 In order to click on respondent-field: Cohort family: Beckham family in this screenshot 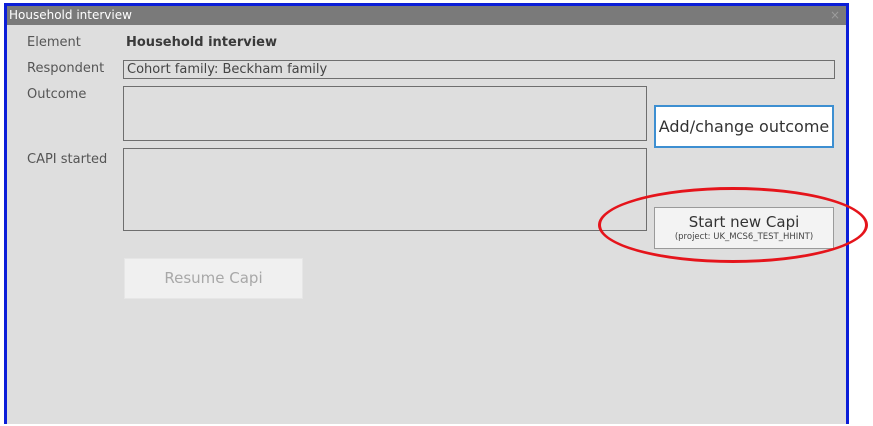, I will do `click(479, 69)`.